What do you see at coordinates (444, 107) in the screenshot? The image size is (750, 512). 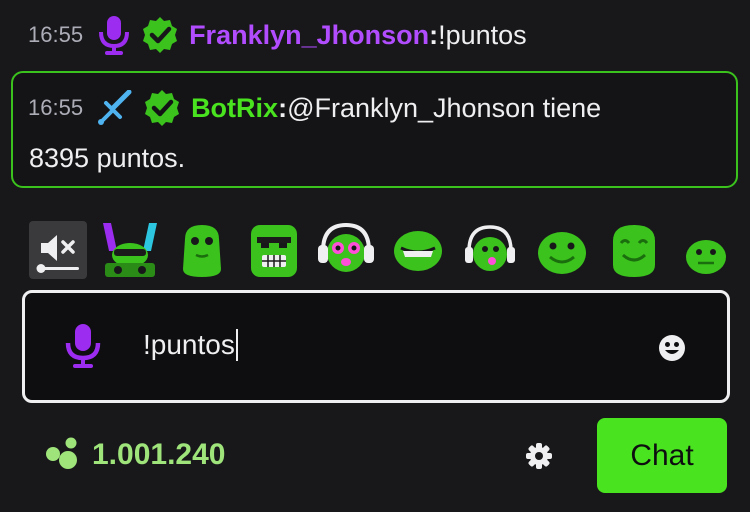 I see `message-text: @Franklyn_Jhonson tiene` at bounding box center [444, 107].